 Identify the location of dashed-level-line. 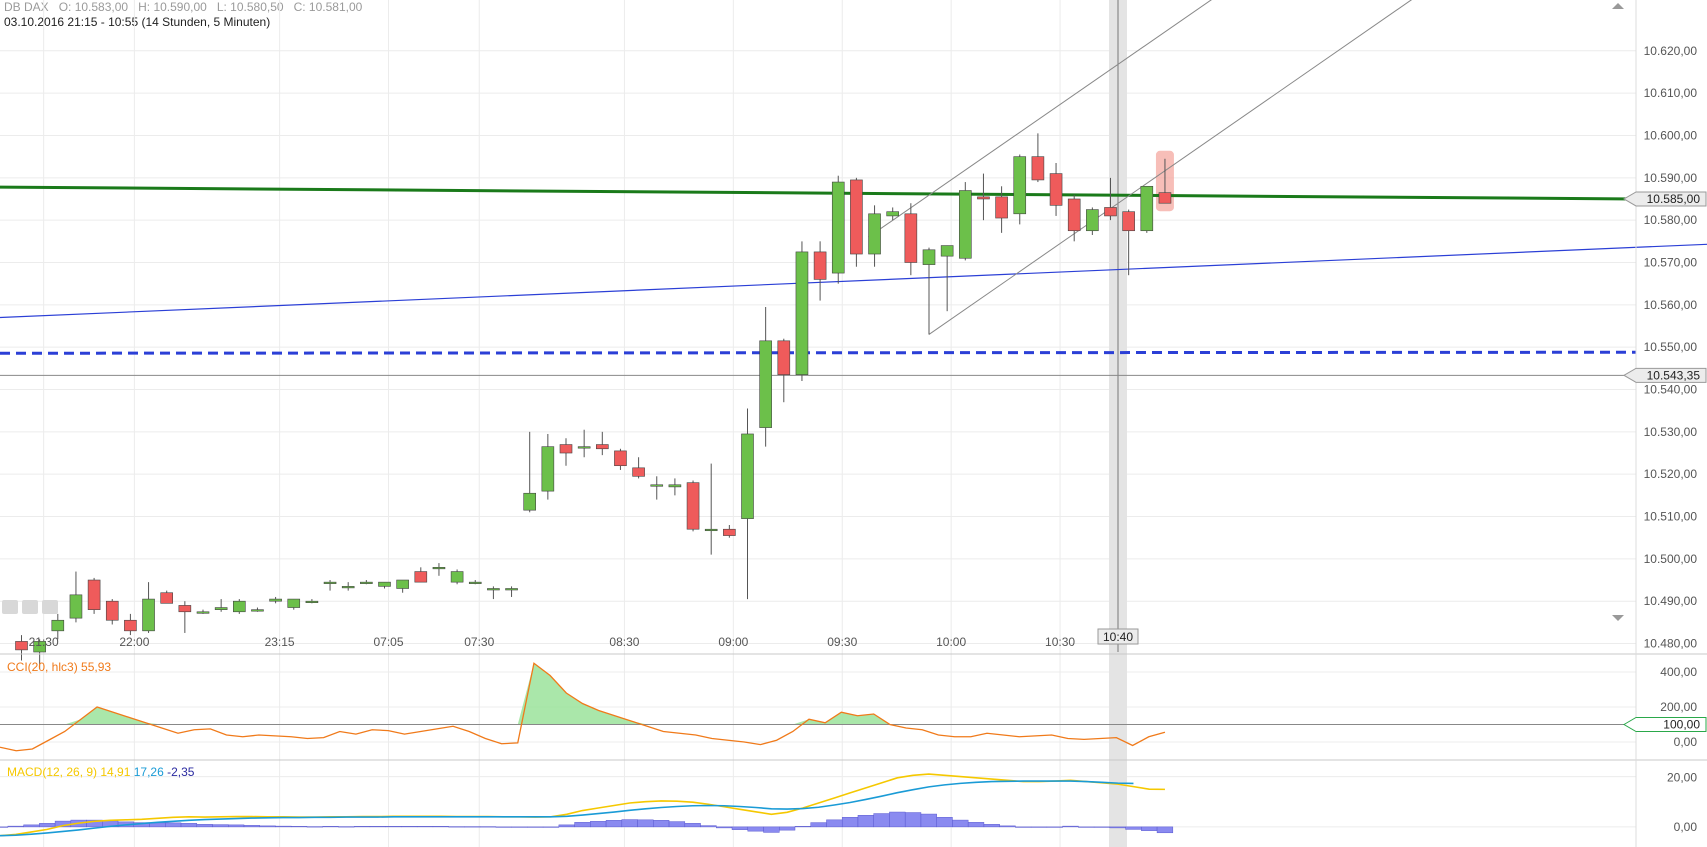
(818, 352).